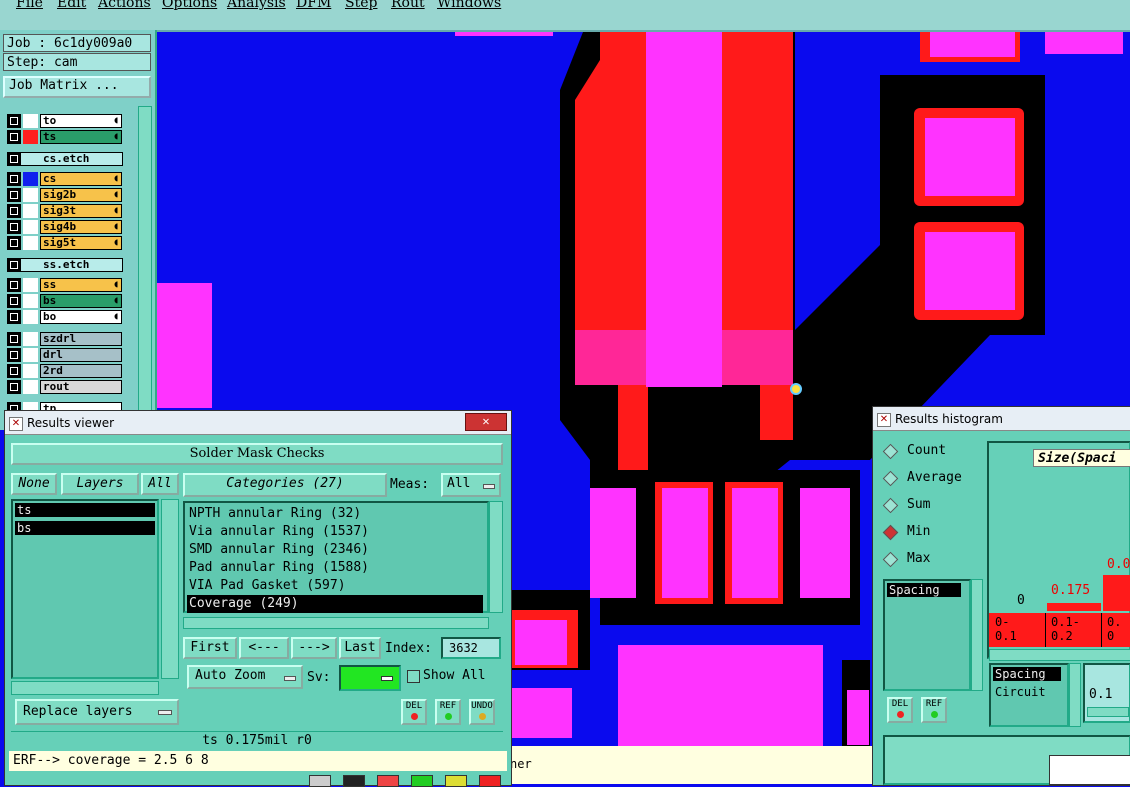  Describe the element at coordinates (256, 5) in the screenshot. I see `menu-analysis: Analysis` at that location.